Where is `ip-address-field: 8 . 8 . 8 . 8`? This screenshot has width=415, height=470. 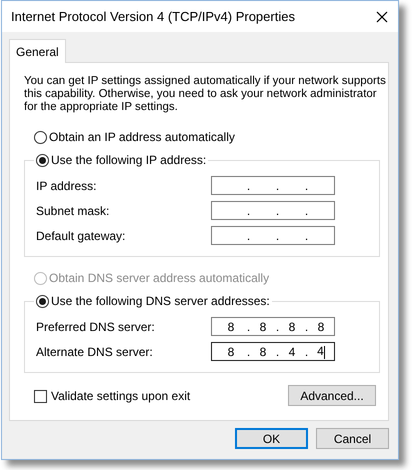 ip-address-field: 8 . 8 . 8 . 8 is located at coordinates (273, 326).